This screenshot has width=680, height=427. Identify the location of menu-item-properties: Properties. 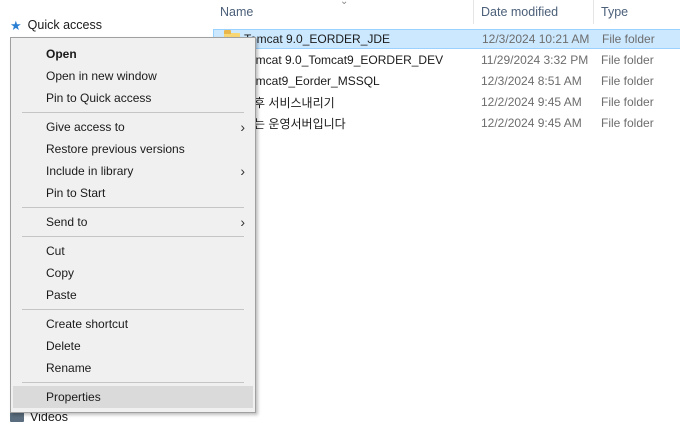
(133, 397).